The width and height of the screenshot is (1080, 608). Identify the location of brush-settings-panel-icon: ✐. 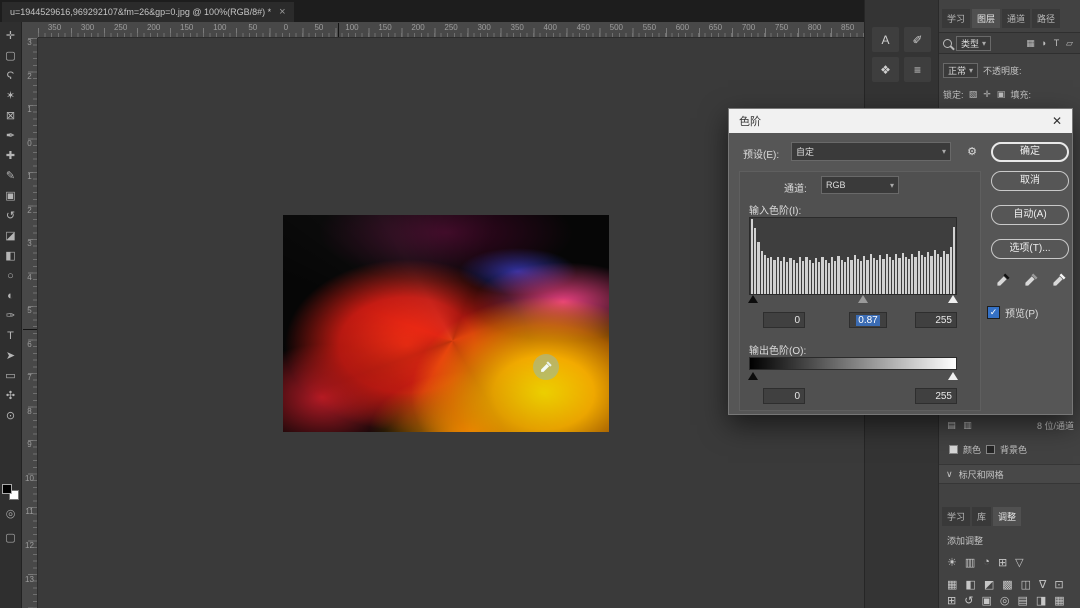
(917, 39).